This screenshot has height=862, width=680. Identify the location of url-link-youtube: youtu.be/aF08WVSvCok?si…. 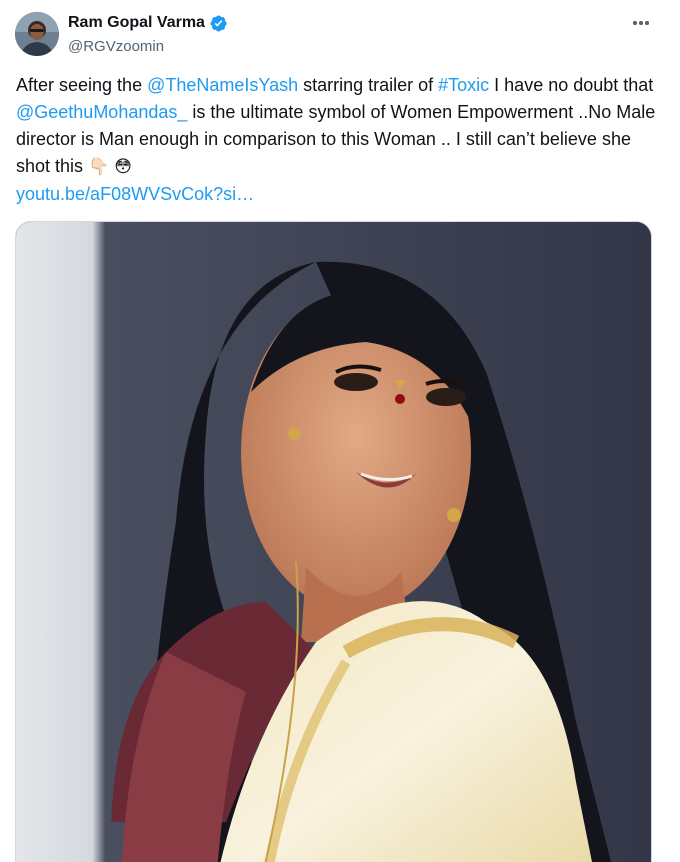
(135, 194).